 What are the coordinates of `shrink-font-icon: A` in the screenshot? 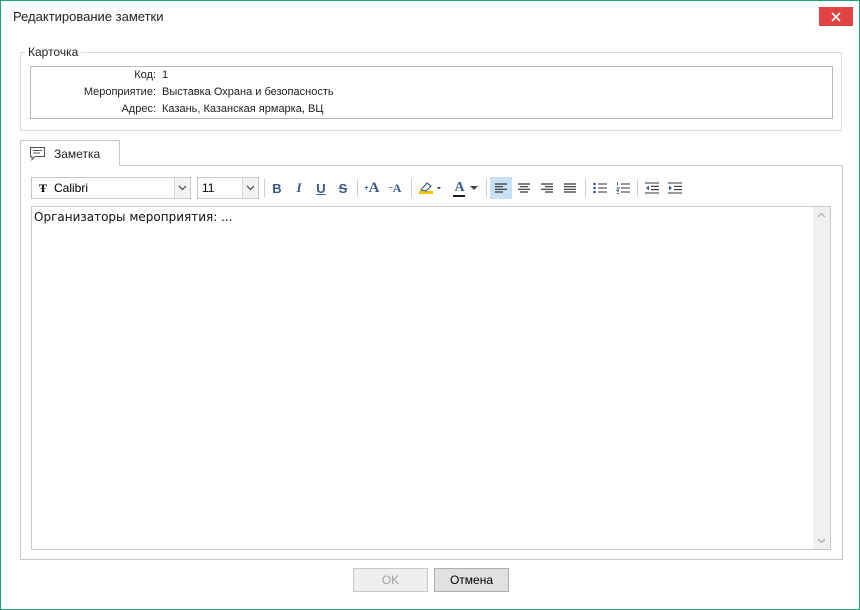 It's located at (397, 187).